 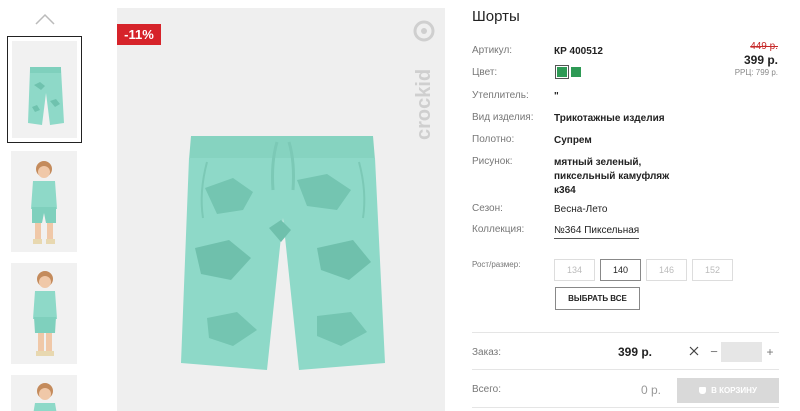 I want to click on attribute-value-line: мятный зеленый,, so click(x=598, y=162).